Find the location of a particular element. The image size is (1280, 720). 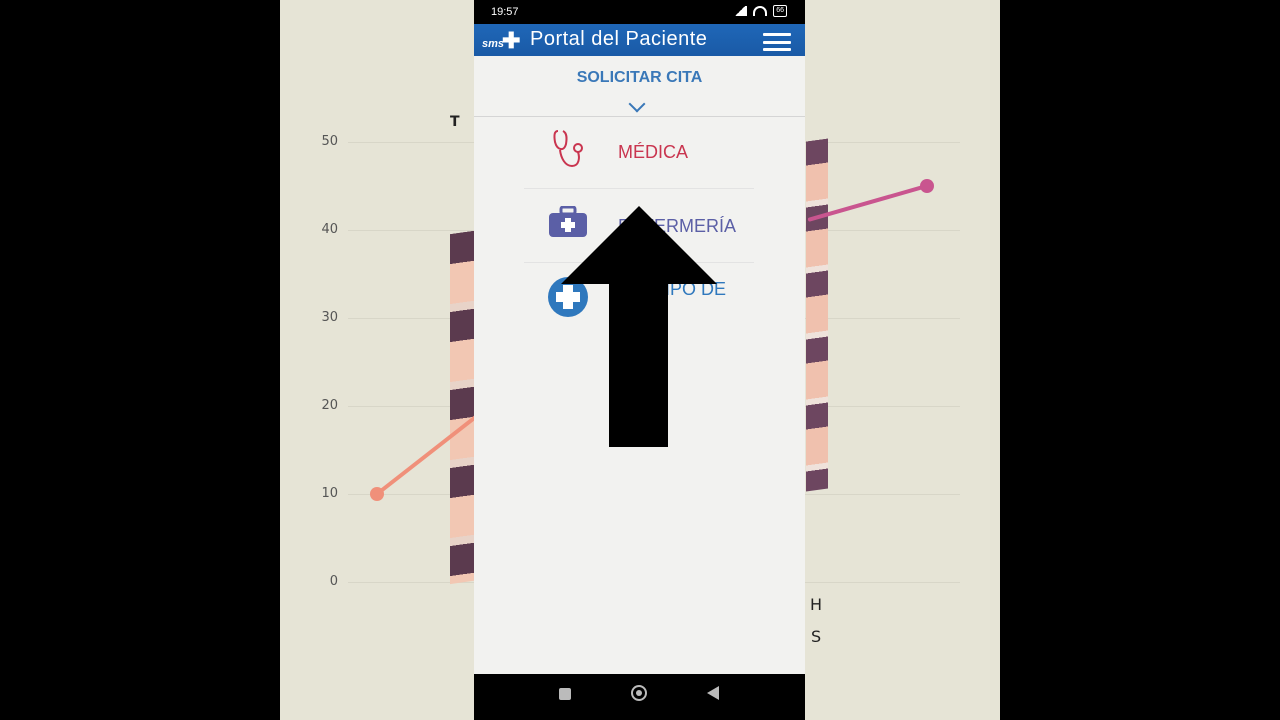

divider is located at coordinates (639, 188).